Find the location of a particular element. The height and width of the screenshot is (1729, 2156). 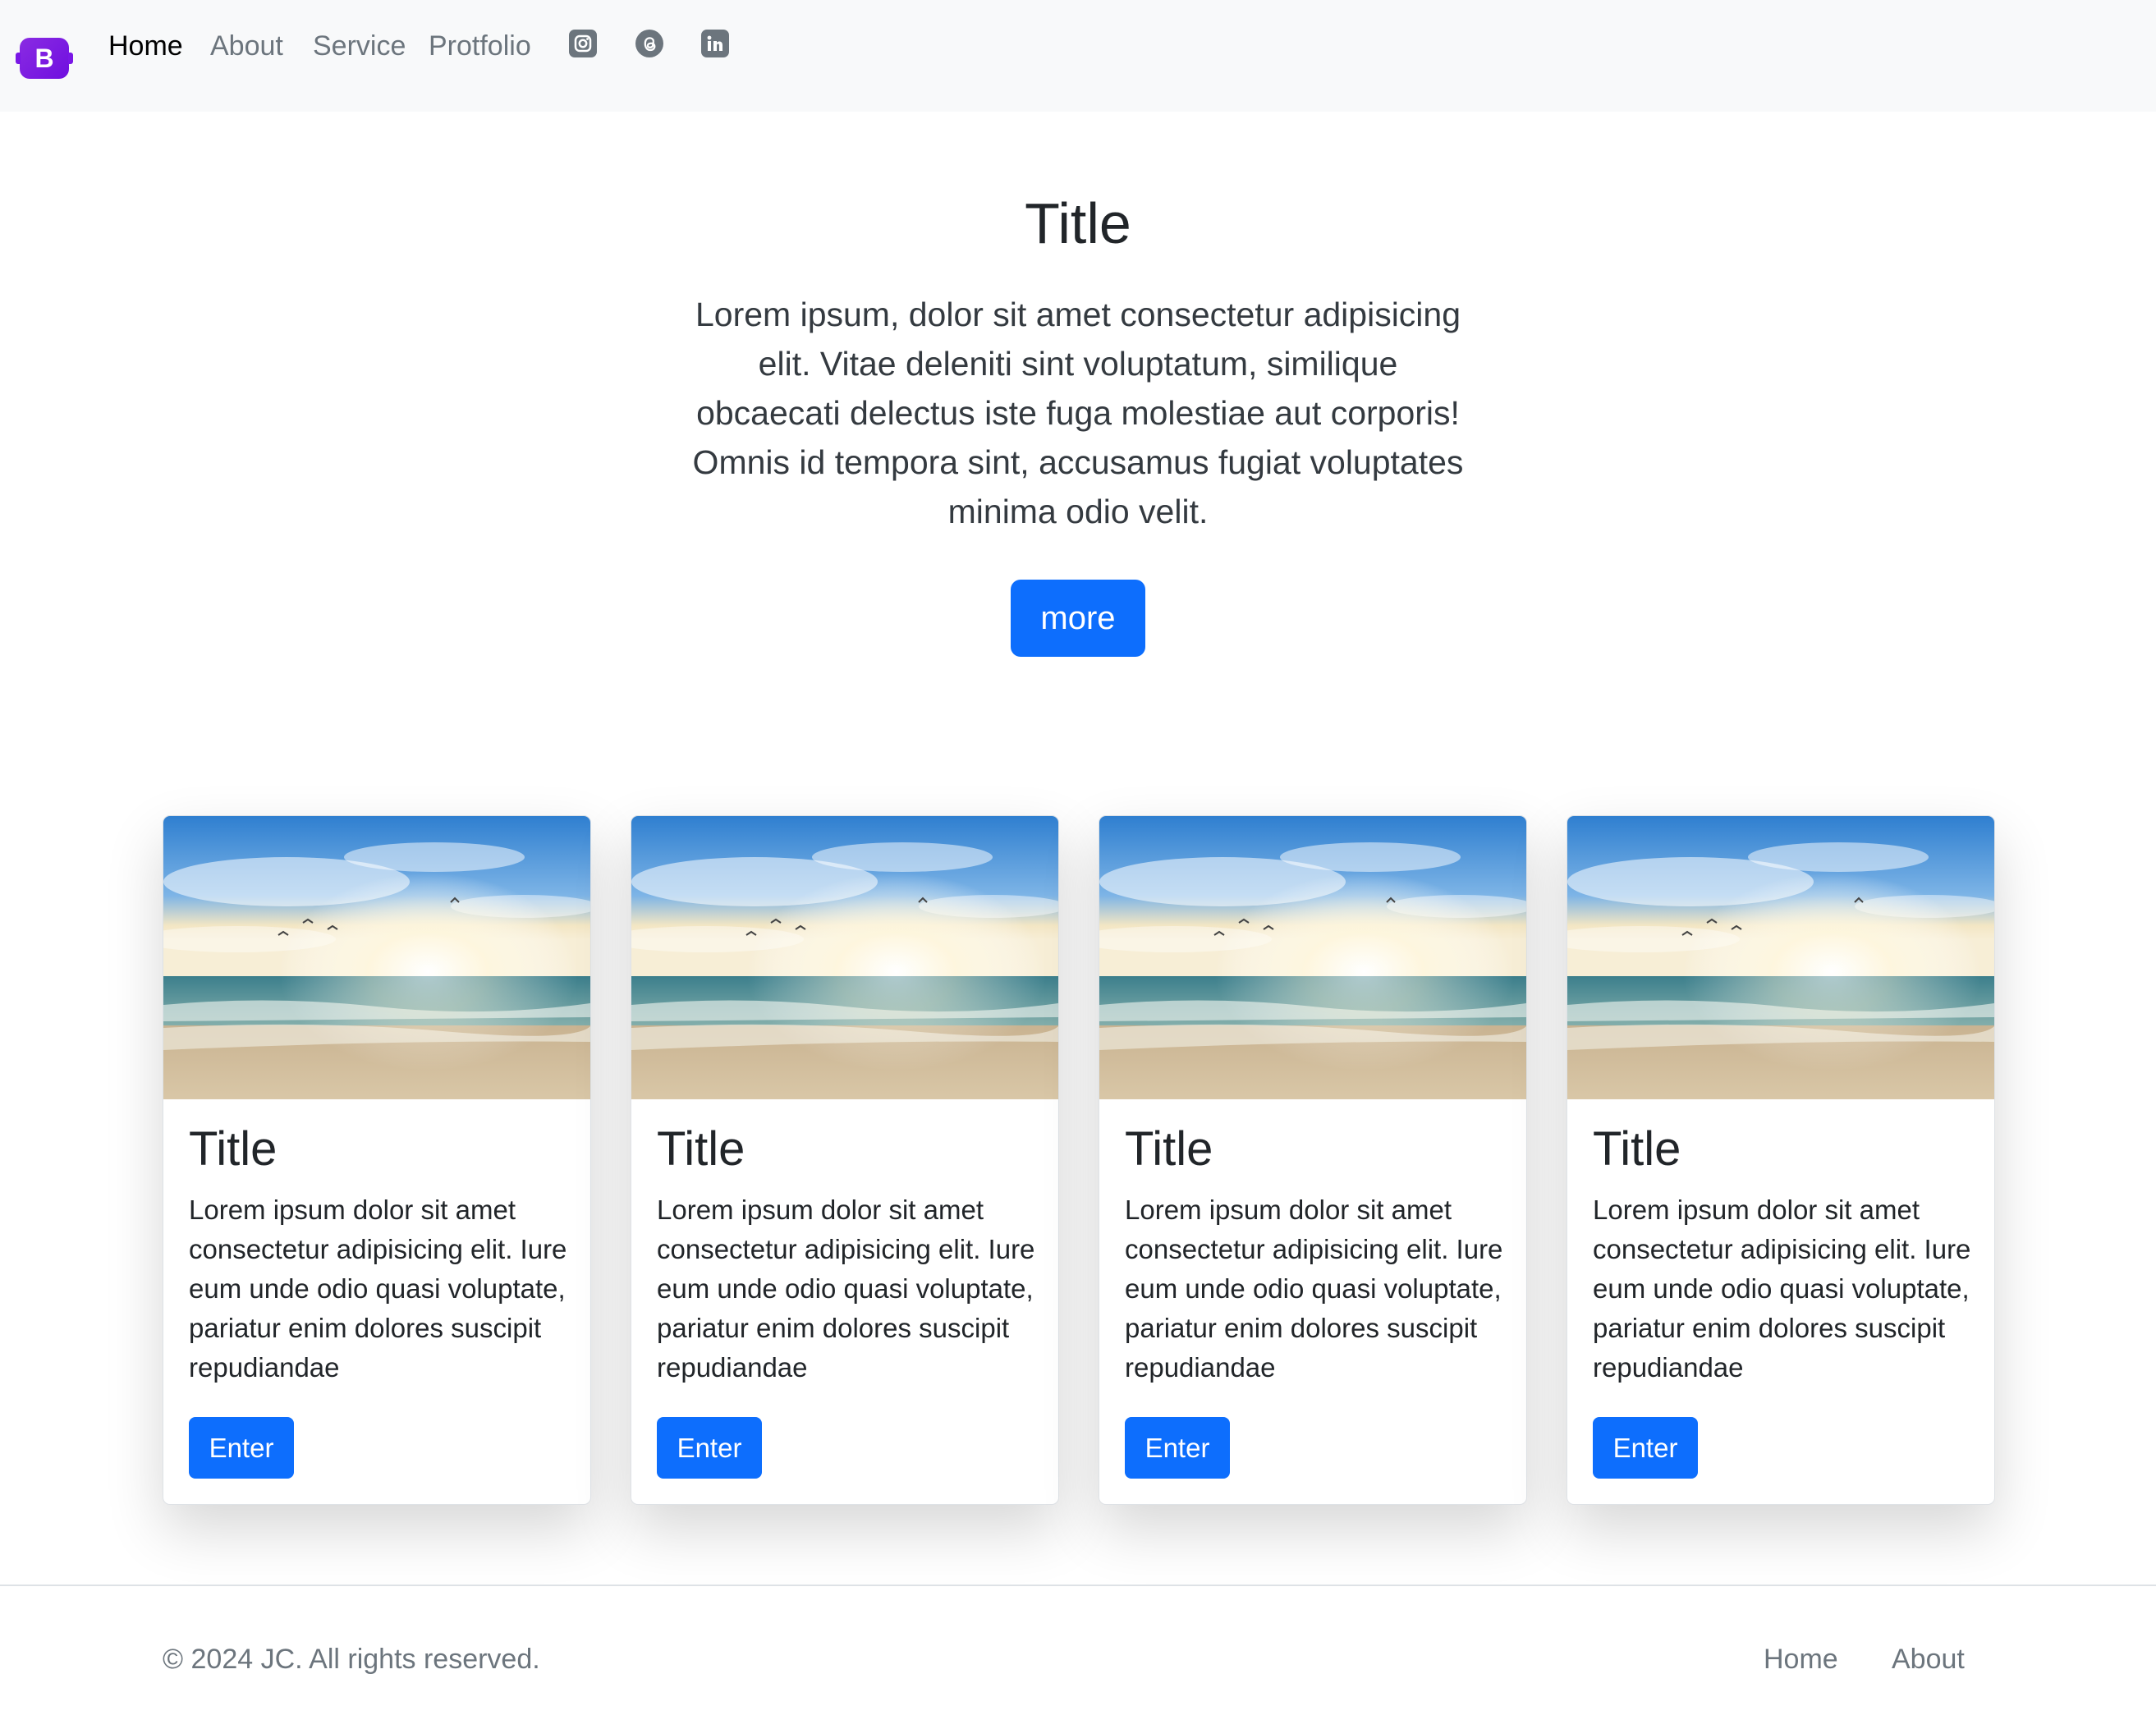

nav-link-portfolio: Protfolio is located at coordinates (480, 46).